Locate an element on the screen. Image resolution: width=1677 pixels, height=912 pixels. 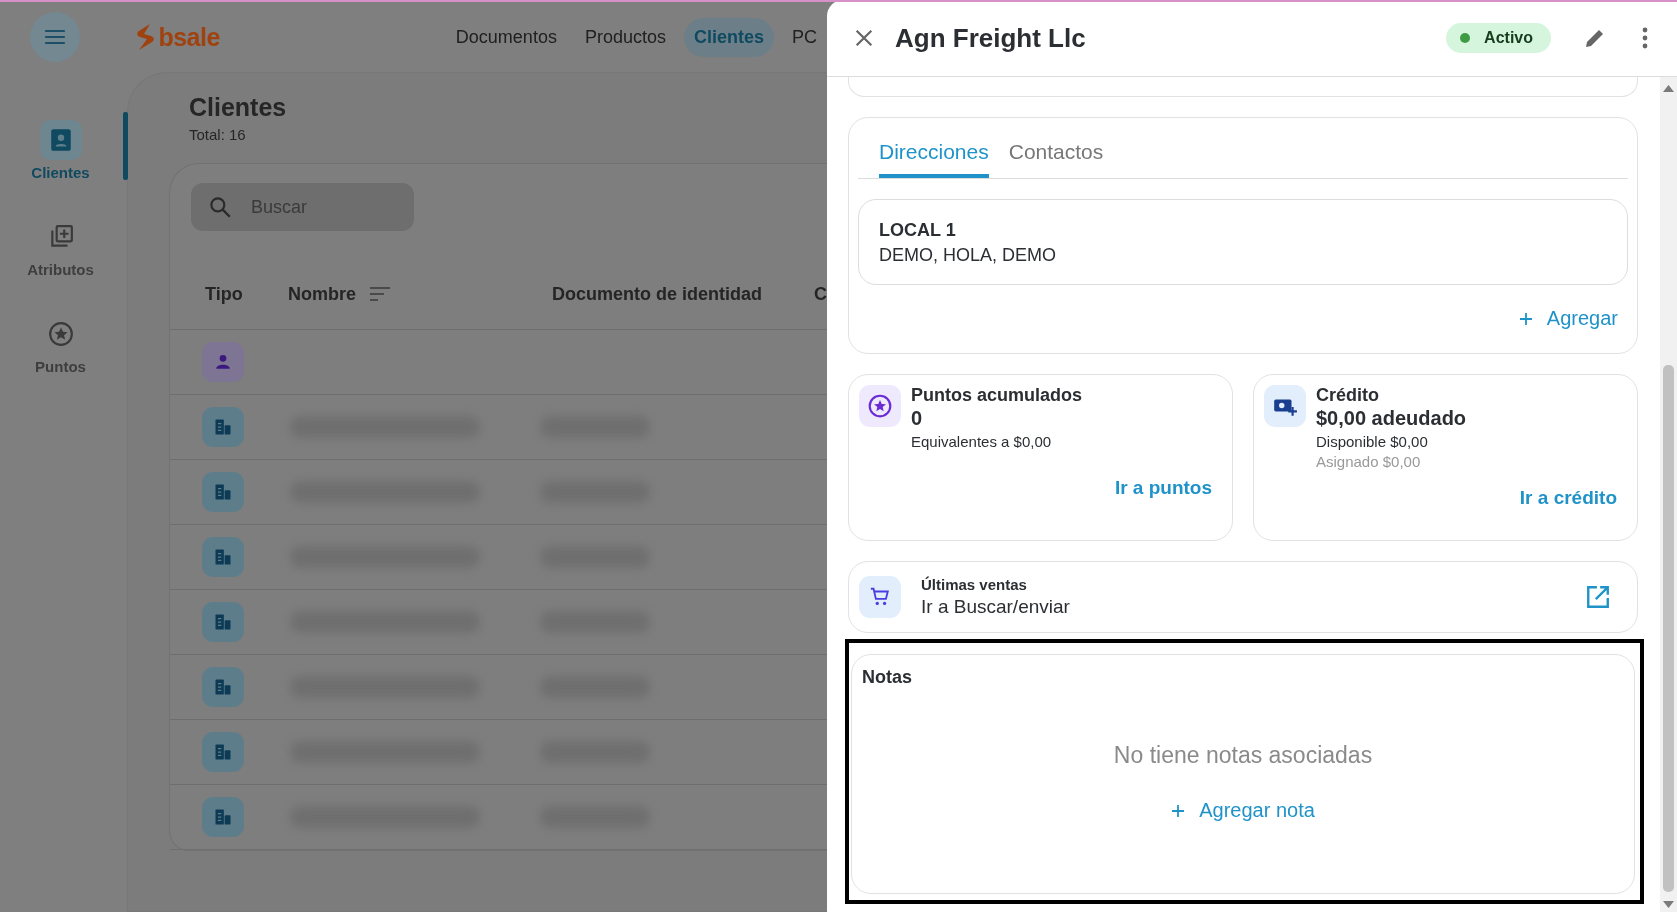
points-value: 0 is located at coordinates (917, 418).